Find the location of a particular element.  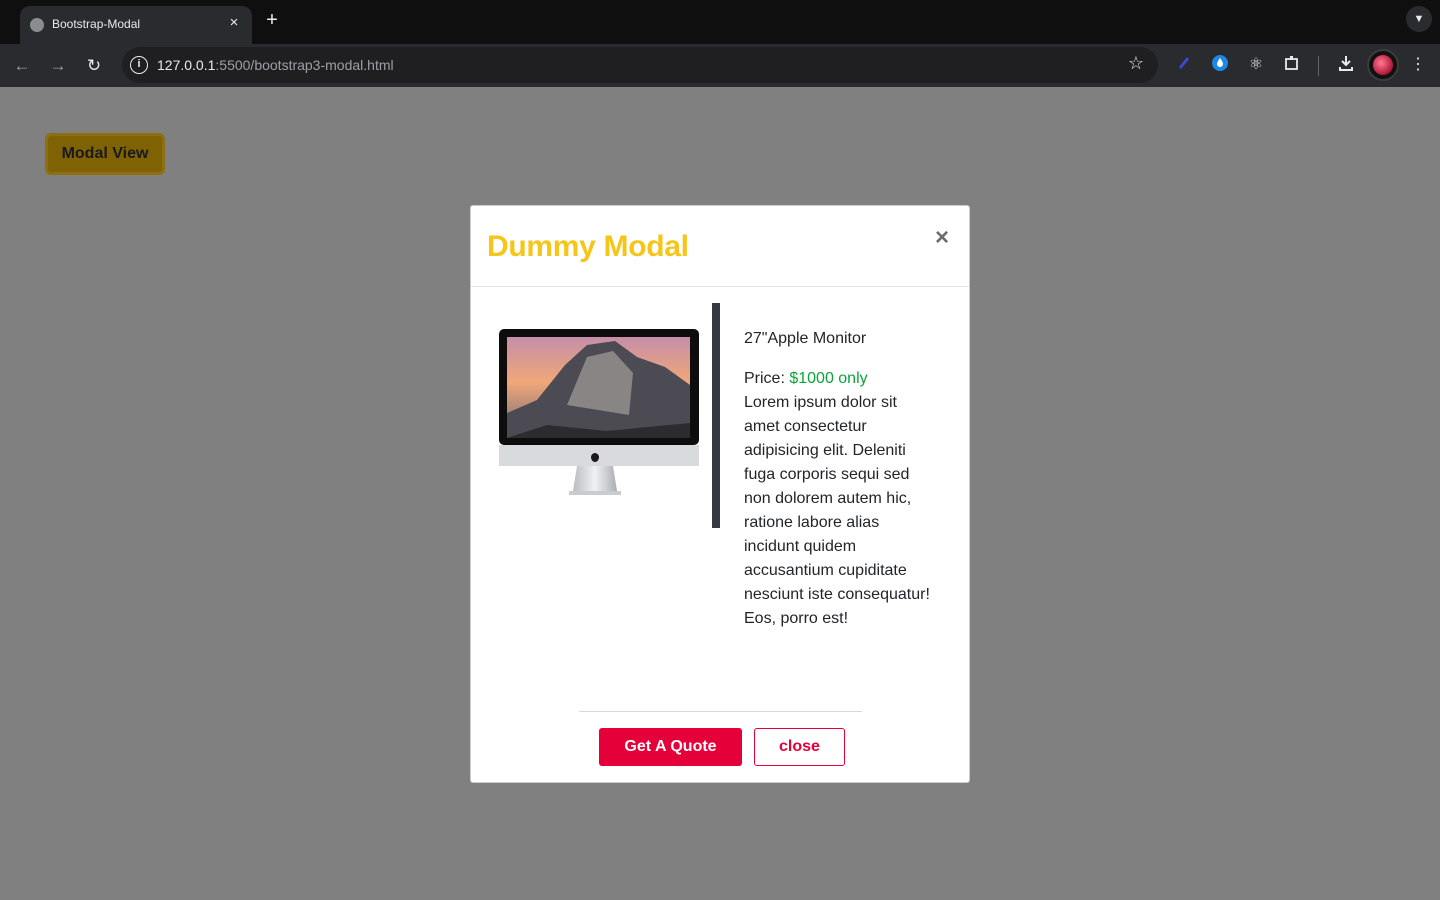

drop-extension-icon is located at coordinates (1220, 65).